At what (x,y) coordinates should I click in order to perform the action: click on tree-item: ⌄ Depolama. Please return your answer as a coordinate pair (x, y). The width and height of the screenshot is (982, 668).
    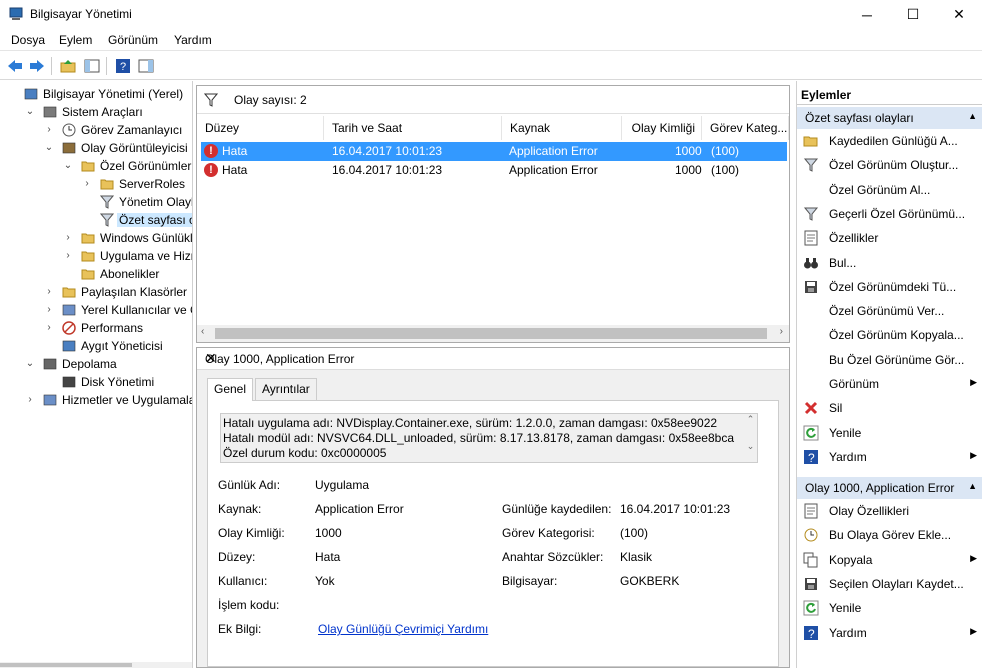
    Looking at the image, I should click on (96, 364).